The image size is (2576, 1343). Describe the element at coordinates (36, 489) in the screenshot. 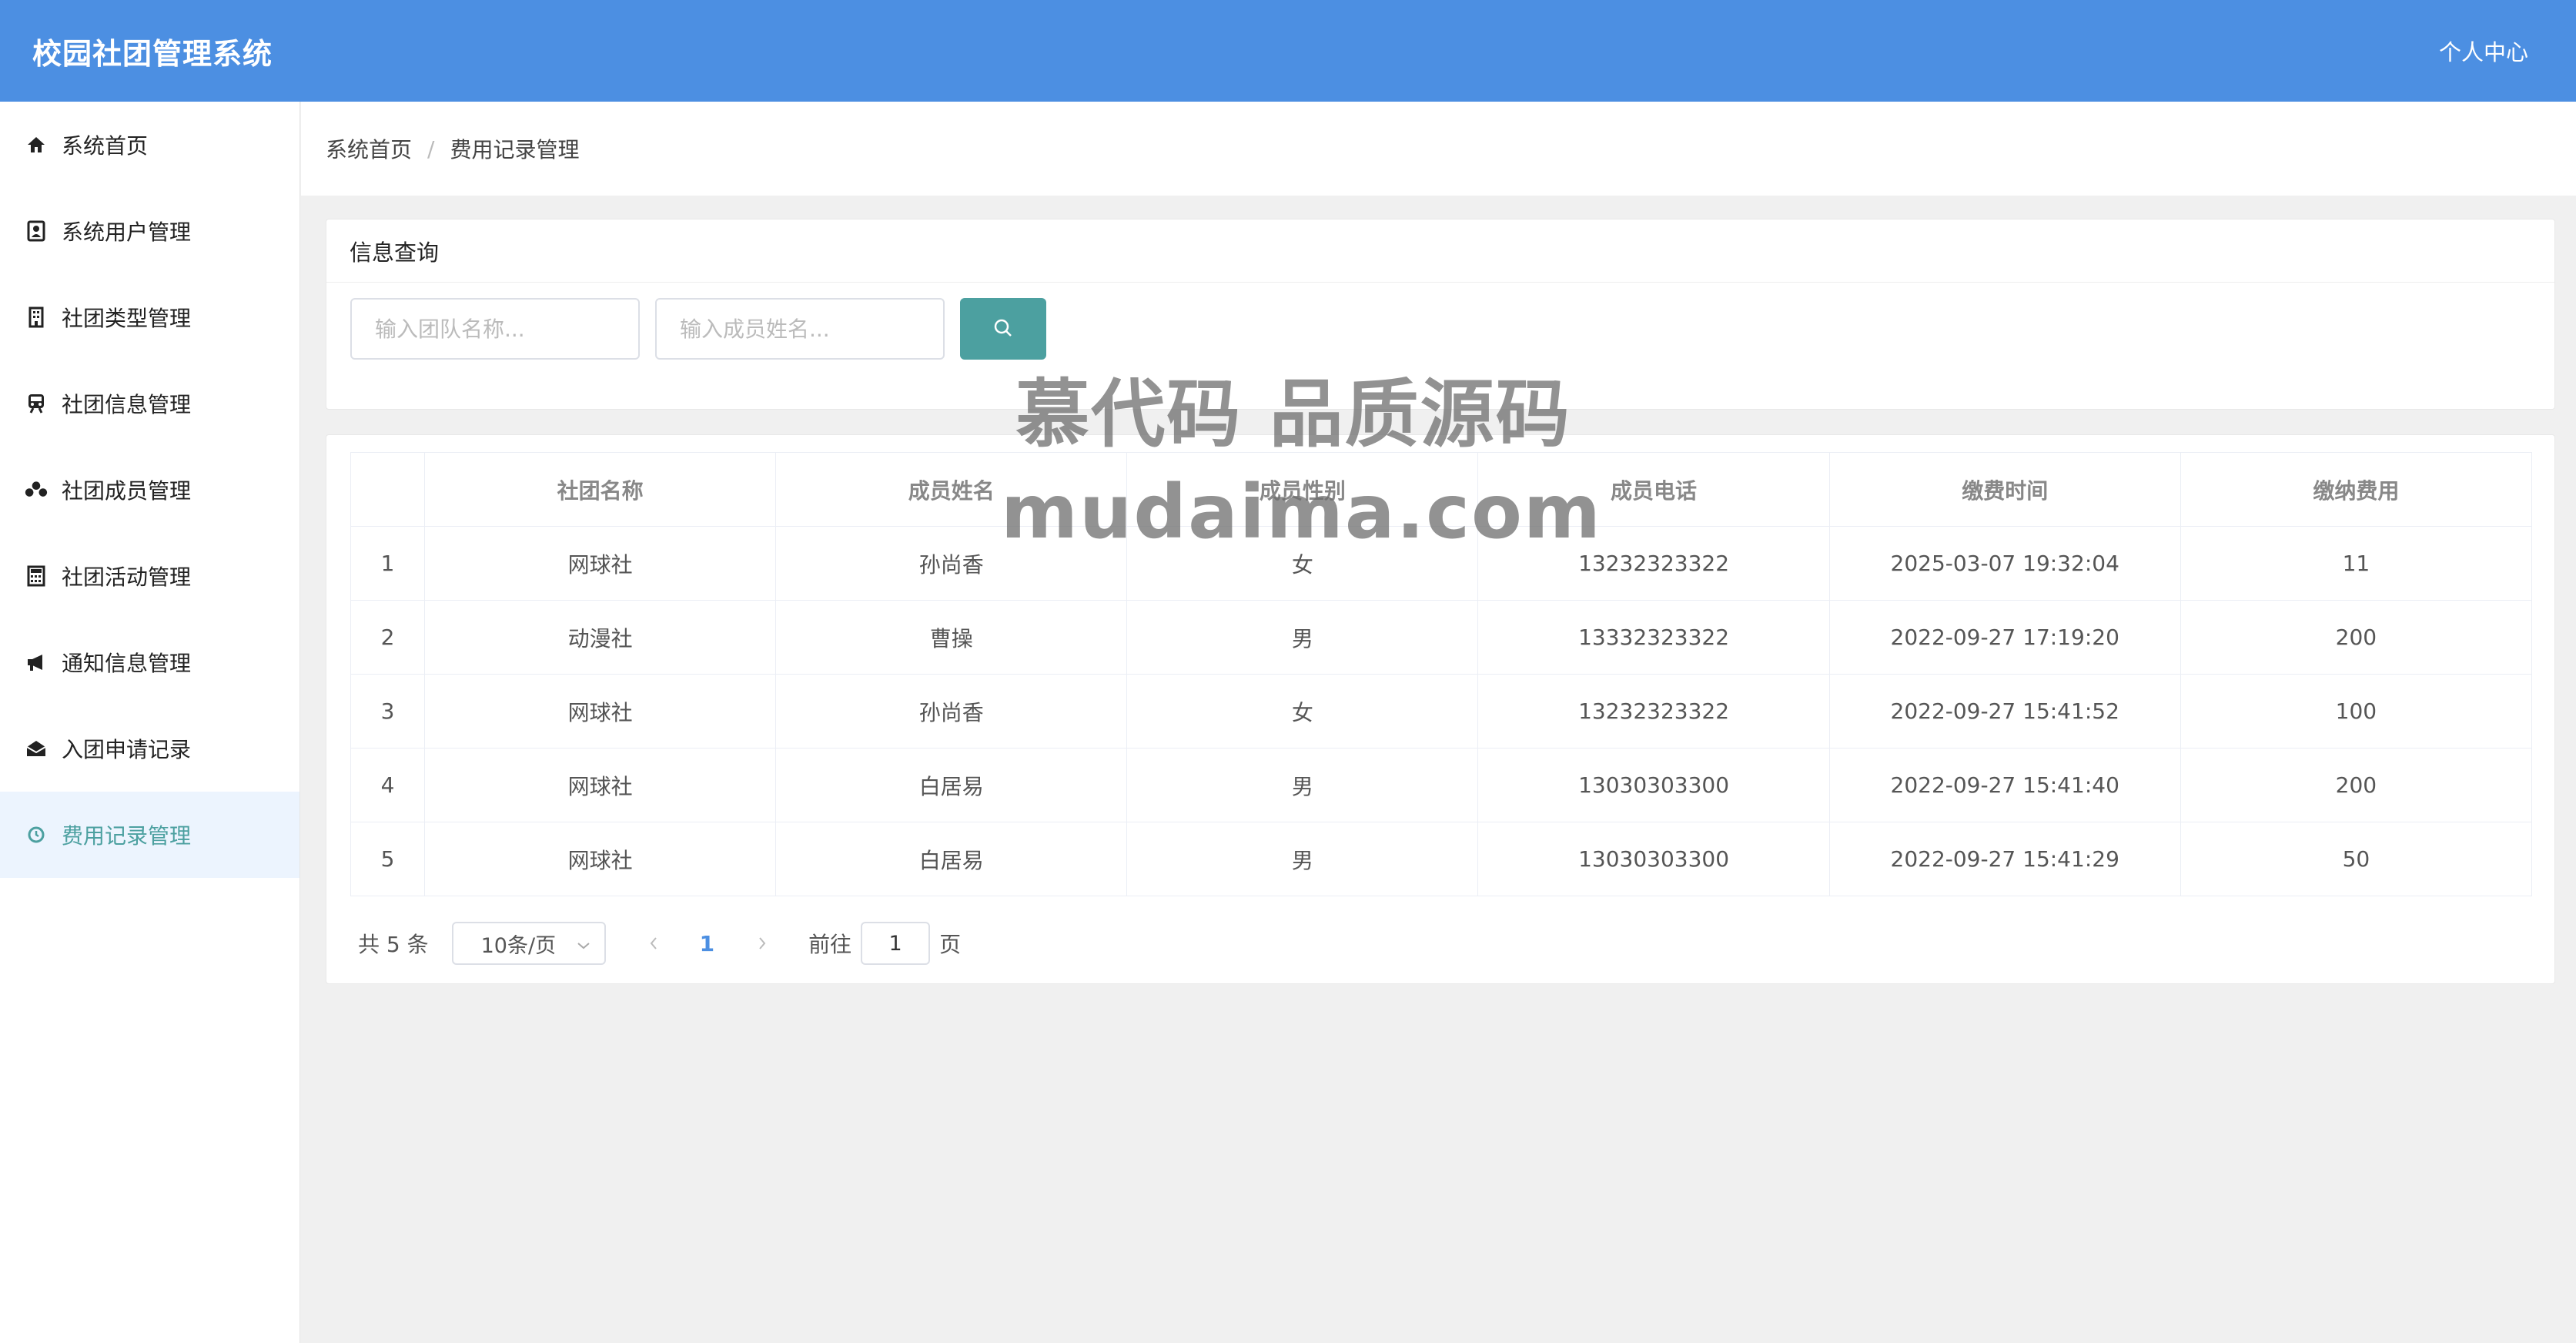

I see `users-icon` at that location.